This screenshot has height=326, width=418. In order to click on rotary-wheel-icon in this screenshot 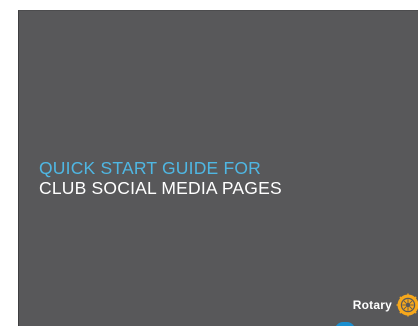, I will do `click(407, 305)`.